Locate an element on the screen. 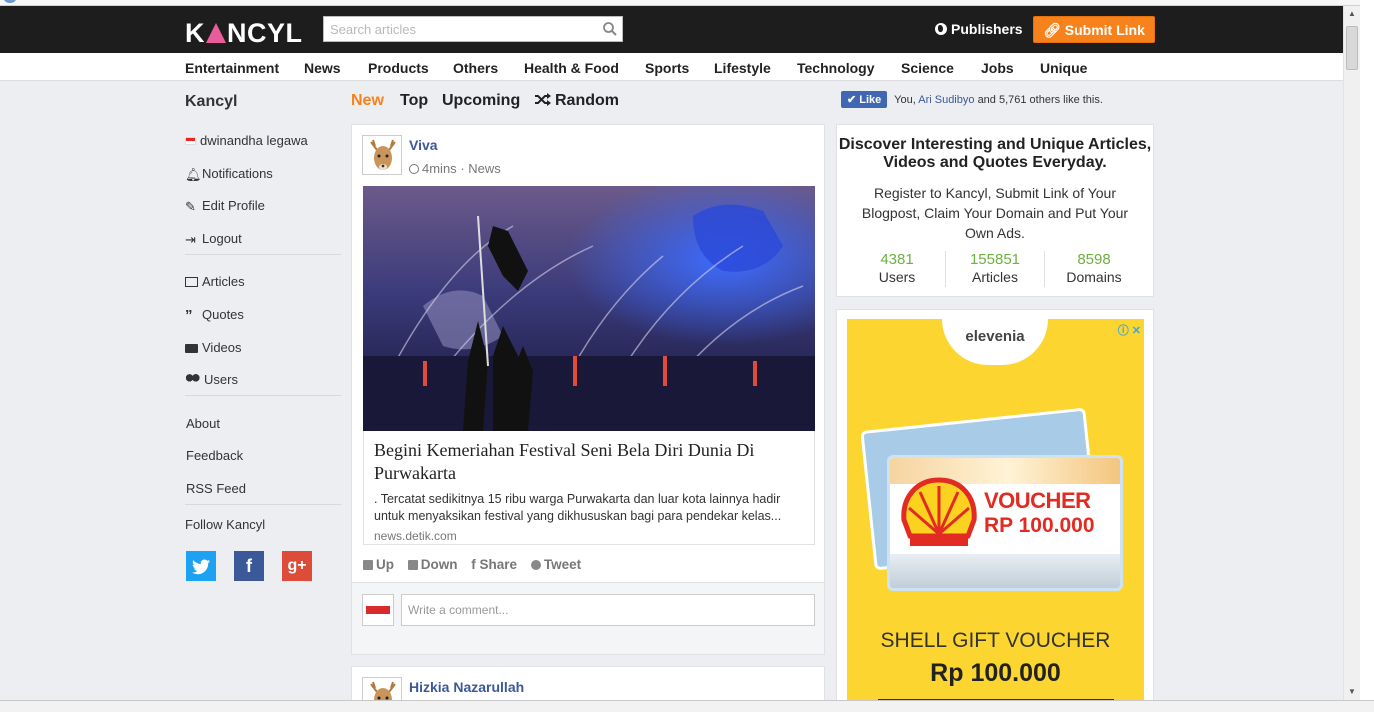 The height and width of the screenshot is (712, 1374). scroll-up-icon: ▲ is located at coordinates (1352, 14).